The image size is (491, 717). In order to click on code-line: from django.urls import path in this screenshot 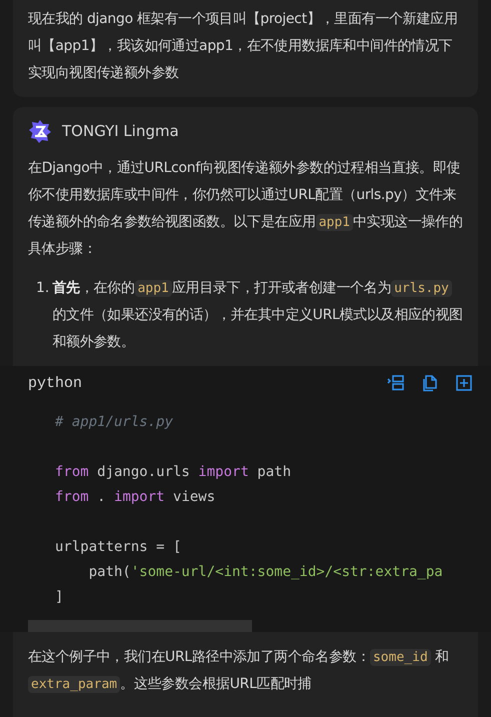, I will do `click(173, 472)`.